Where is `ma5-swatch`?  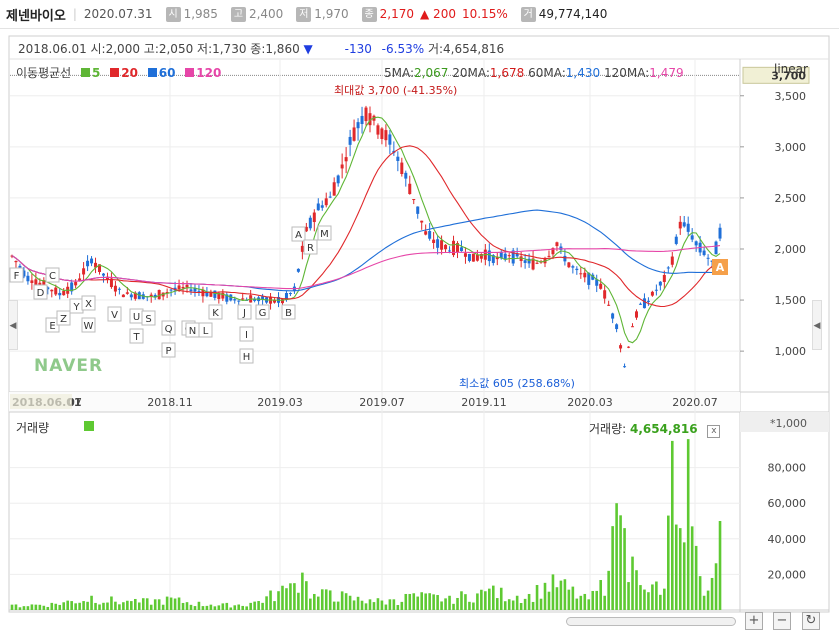
ma5-swatch is located at coordinates (86, 72).